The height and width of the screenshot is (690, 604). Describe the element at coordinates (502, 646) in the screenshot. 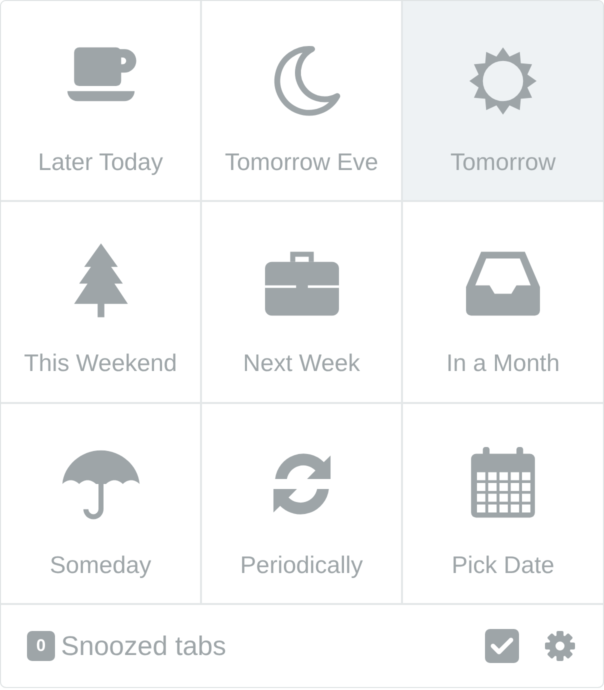

I see `checkbox-icon` at that location.